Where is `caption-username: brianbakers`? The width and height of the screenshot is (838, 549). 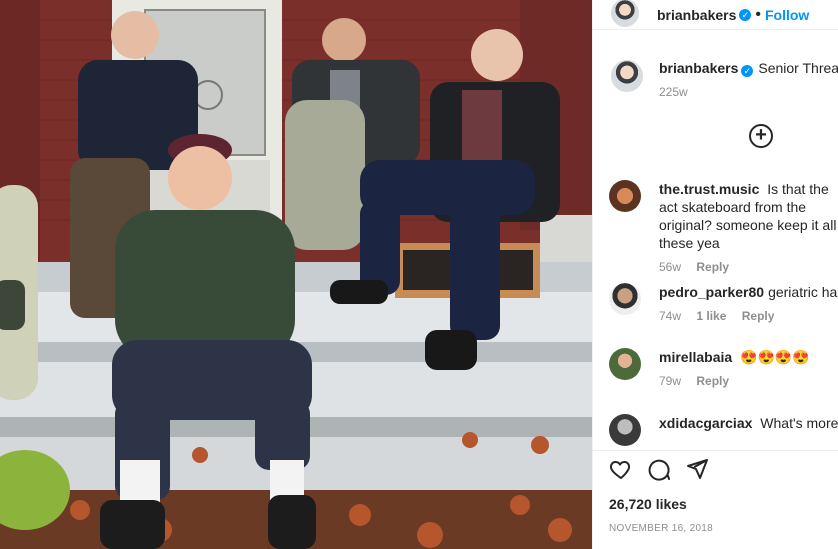 caption-username: brianbakers is located at coordinates (698, 68).